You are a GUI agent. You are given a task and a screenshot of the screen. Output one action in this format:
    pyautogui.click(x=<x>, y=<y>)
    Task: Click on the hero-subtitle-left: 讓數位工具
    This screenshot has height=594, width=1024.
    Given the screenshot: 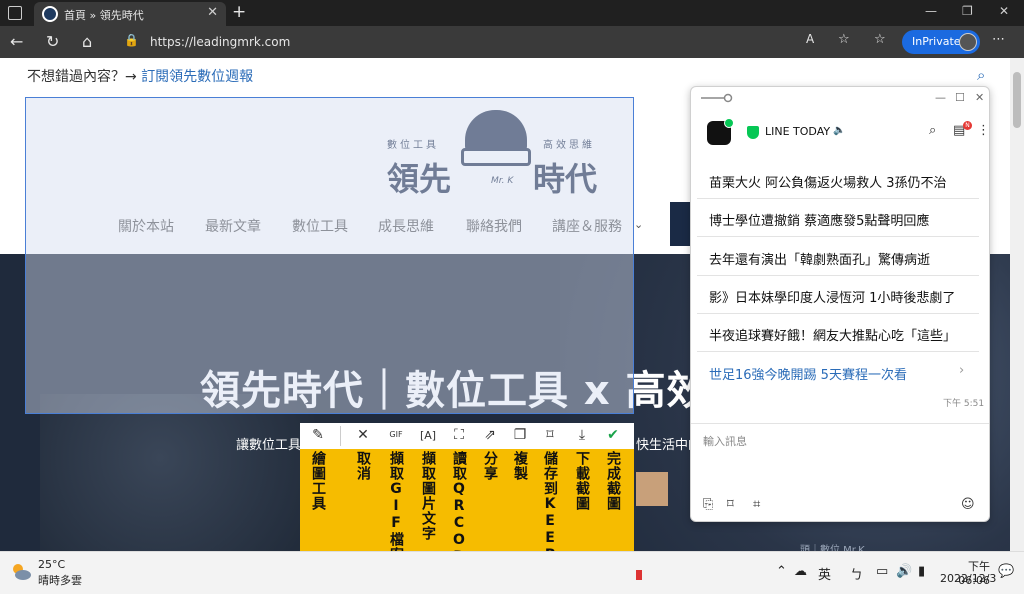 What is the action you would take?
    pyautogui.click(x=269, y=445)
    